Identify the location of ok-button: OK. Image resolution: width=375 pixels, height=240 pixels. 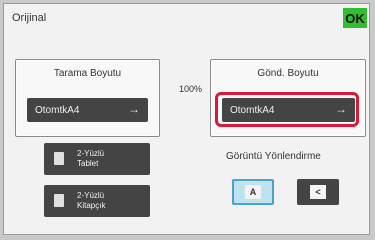
(355, 18).